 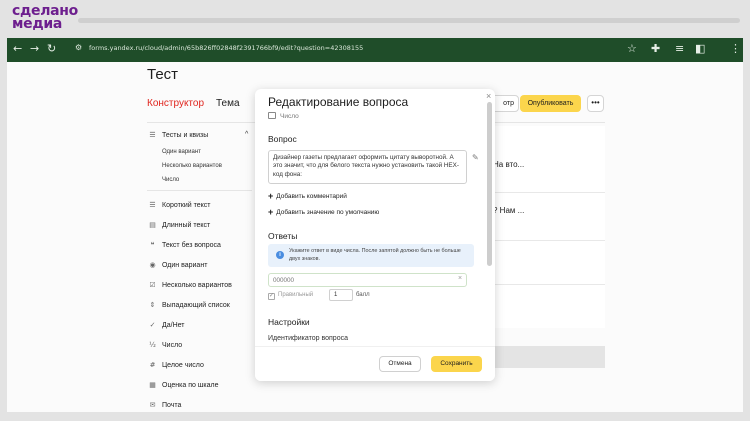 I want to click on info-icon: i, so click(x=280, y=255).